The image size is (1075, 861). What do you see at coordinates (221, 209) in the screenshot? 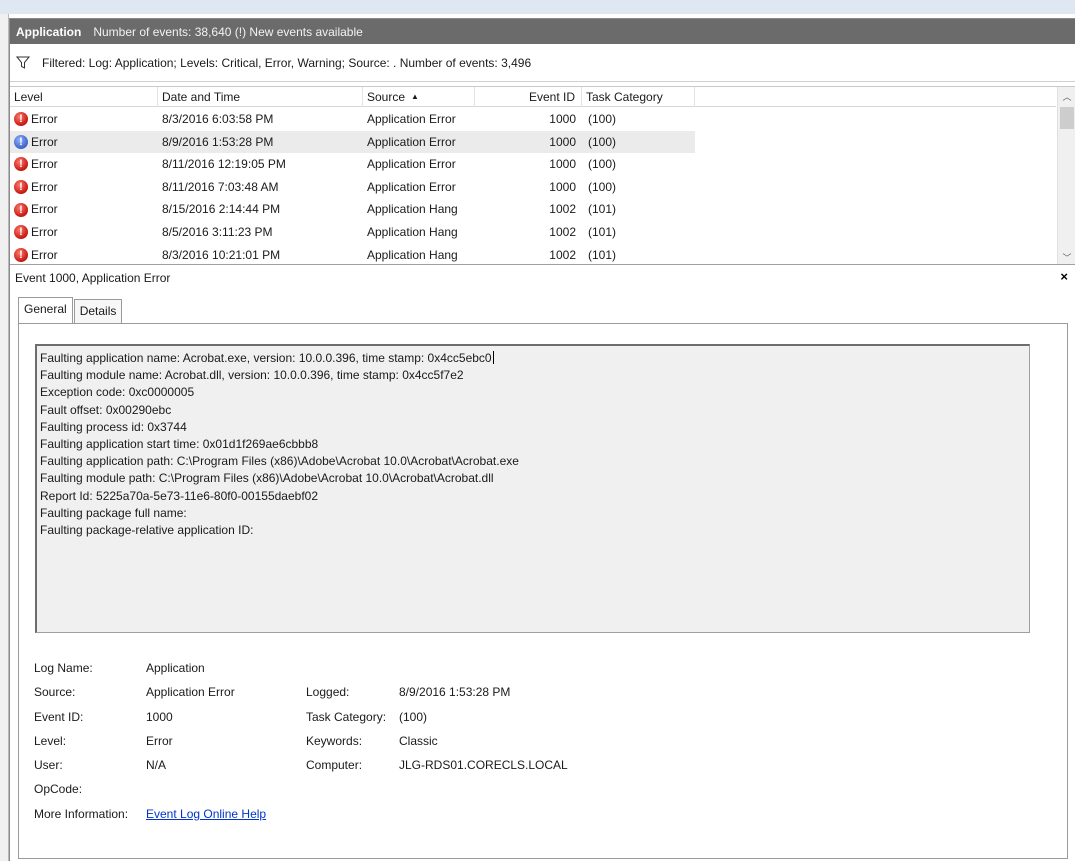
I see `row-date: 8/15/2016 2:14:44 PM` at bounding box center [221, 209].